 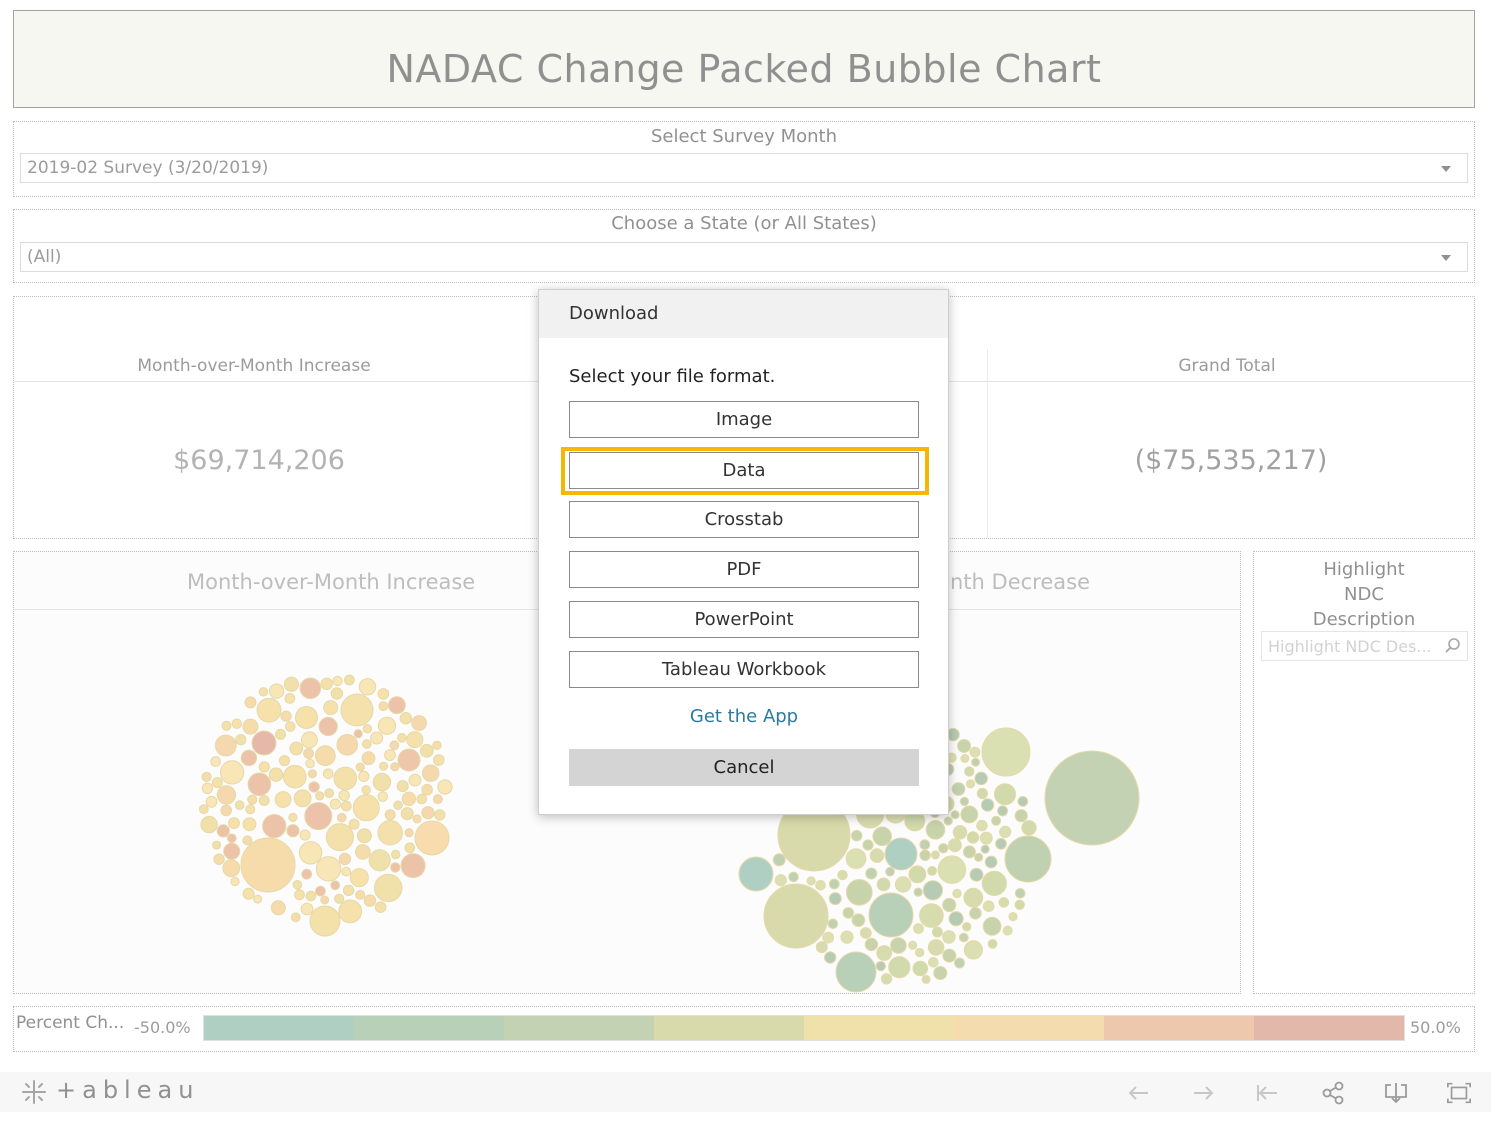 I want to click on data-button: Data, so click(x=744, y=470).